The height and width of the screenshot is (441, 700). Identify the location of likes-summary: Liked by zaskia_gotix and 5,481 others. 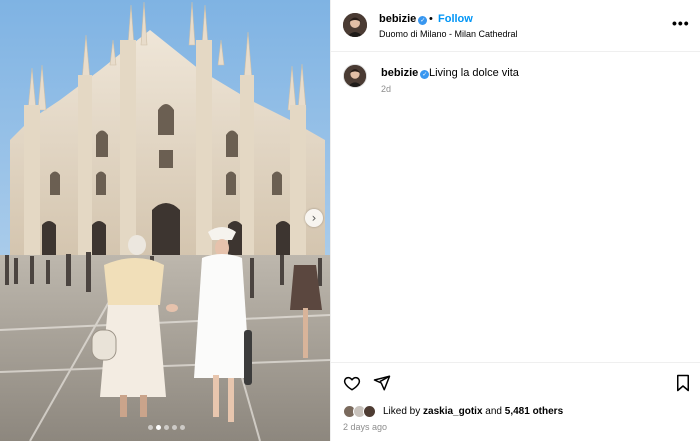
(473, 411).